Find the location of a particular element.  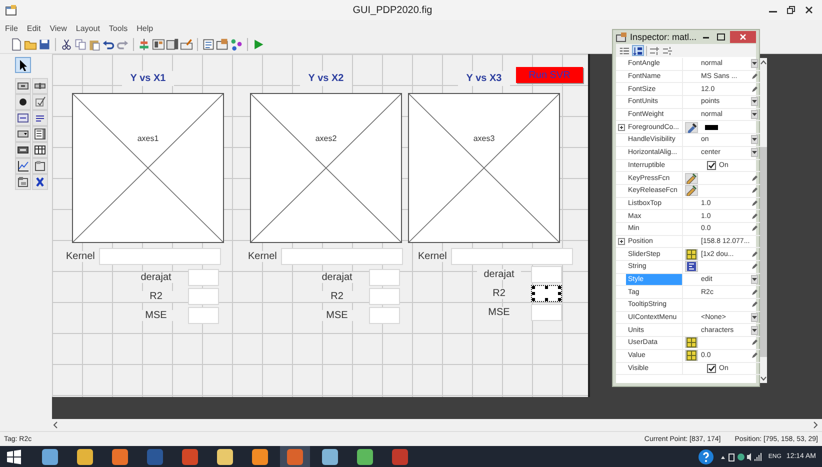

menu-item: Help is located at coordinates (145, 28).